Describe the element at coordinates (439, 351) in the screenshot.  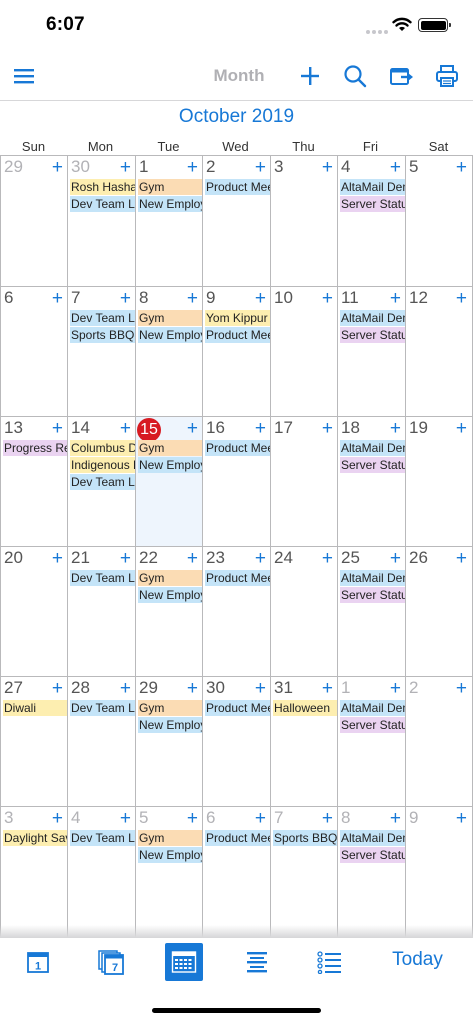
I see `day-cell: 12 +` at that location.